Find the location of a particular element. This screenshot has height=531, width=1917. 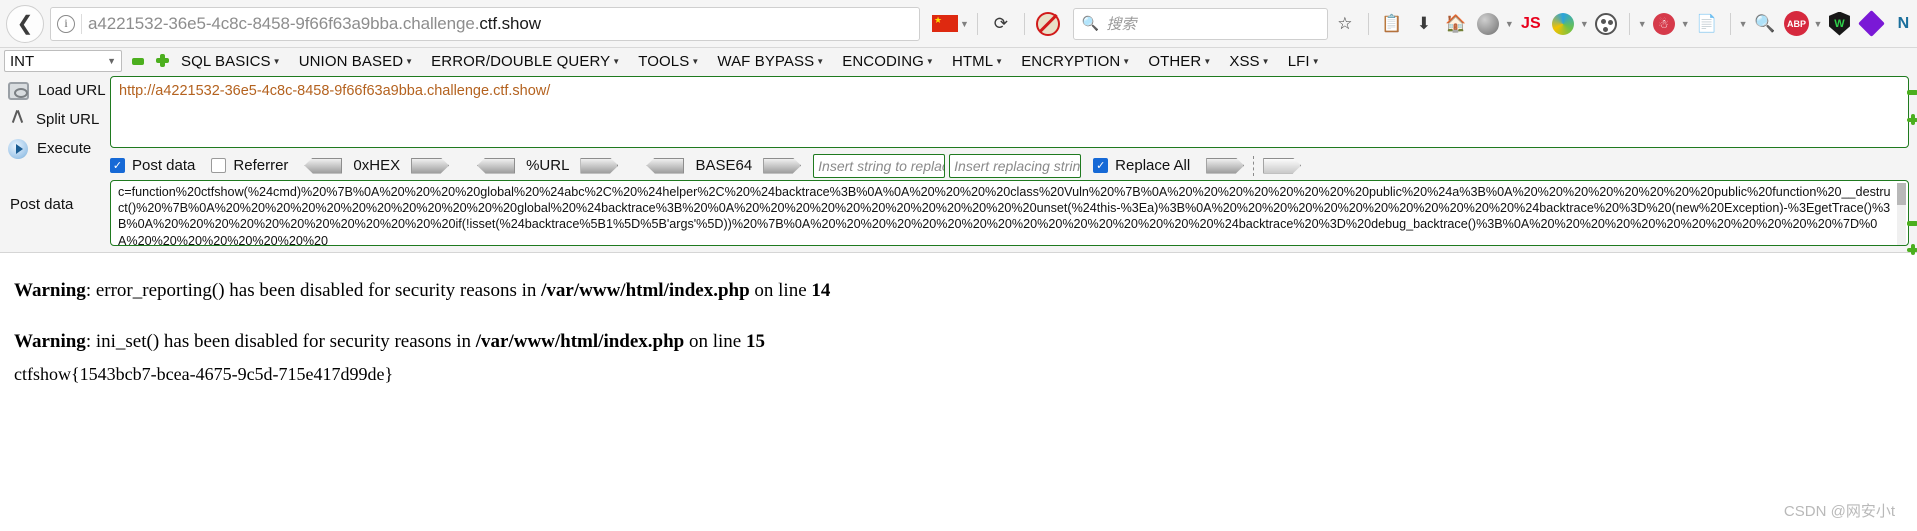

replace-apply-button is located at coordinates (1225, 165).